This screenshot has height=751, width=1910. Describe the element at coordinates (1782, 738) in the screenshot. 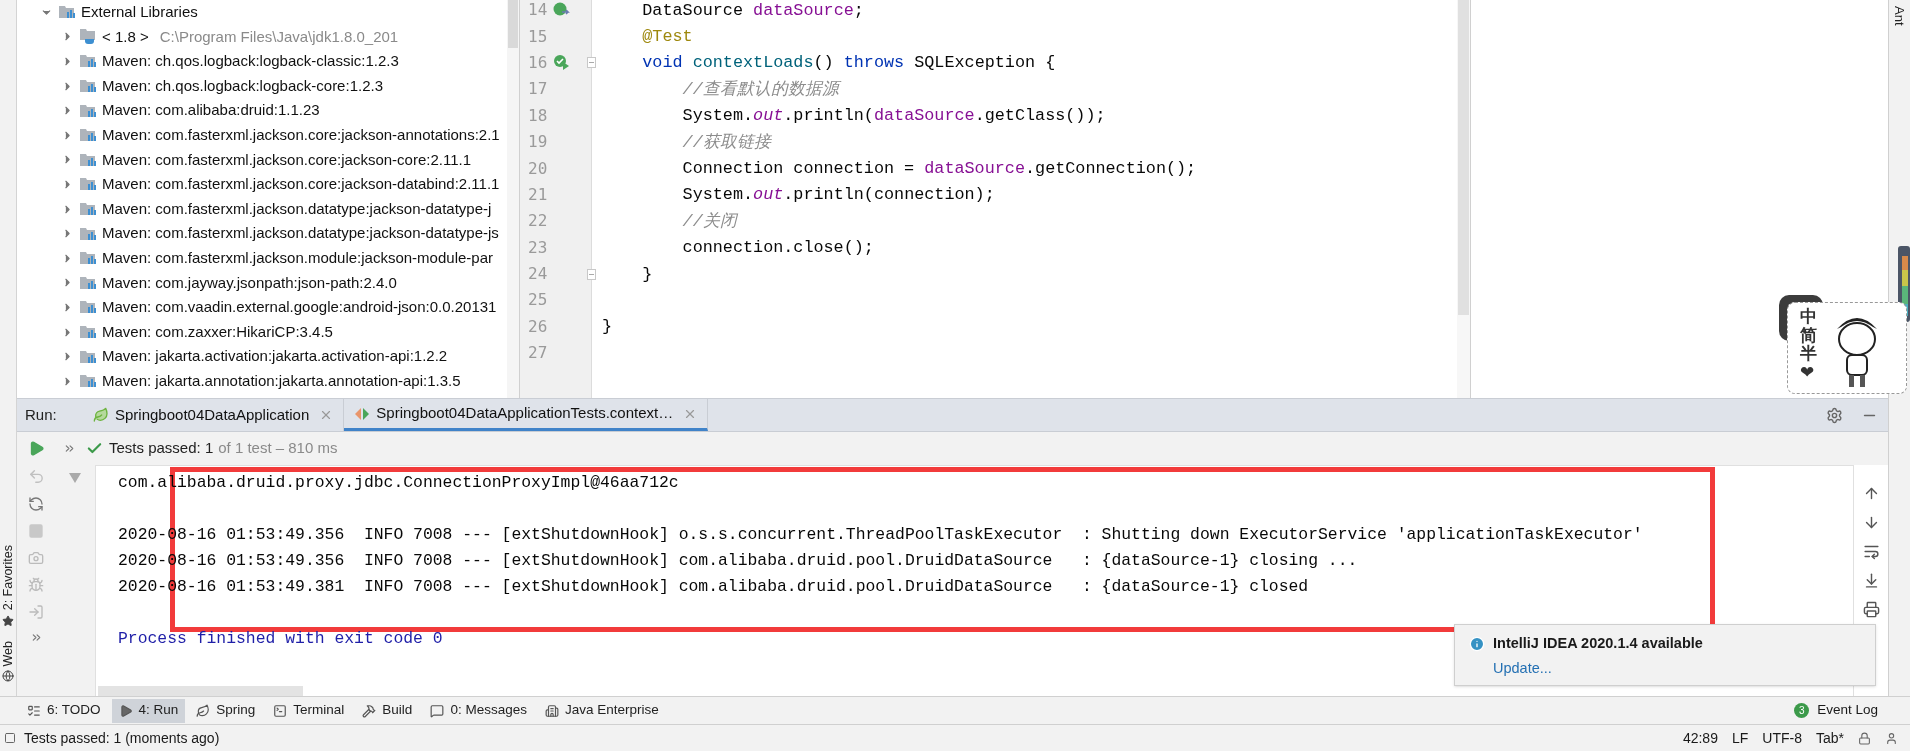

I see `status-item: UTF-8` at that location.